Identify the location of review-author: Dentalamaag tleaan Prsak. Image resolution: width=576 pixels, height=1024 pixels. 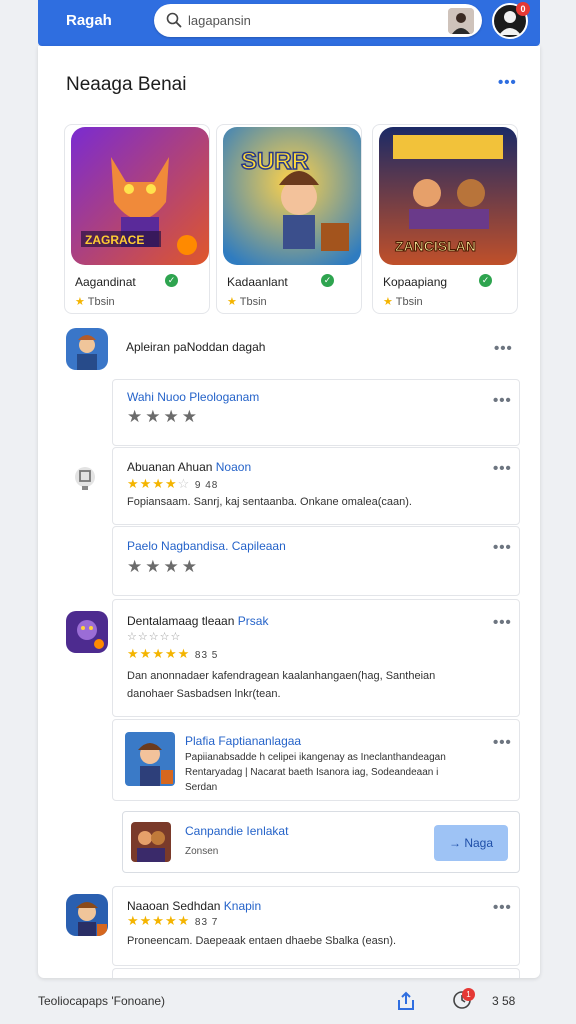
(197, 621).